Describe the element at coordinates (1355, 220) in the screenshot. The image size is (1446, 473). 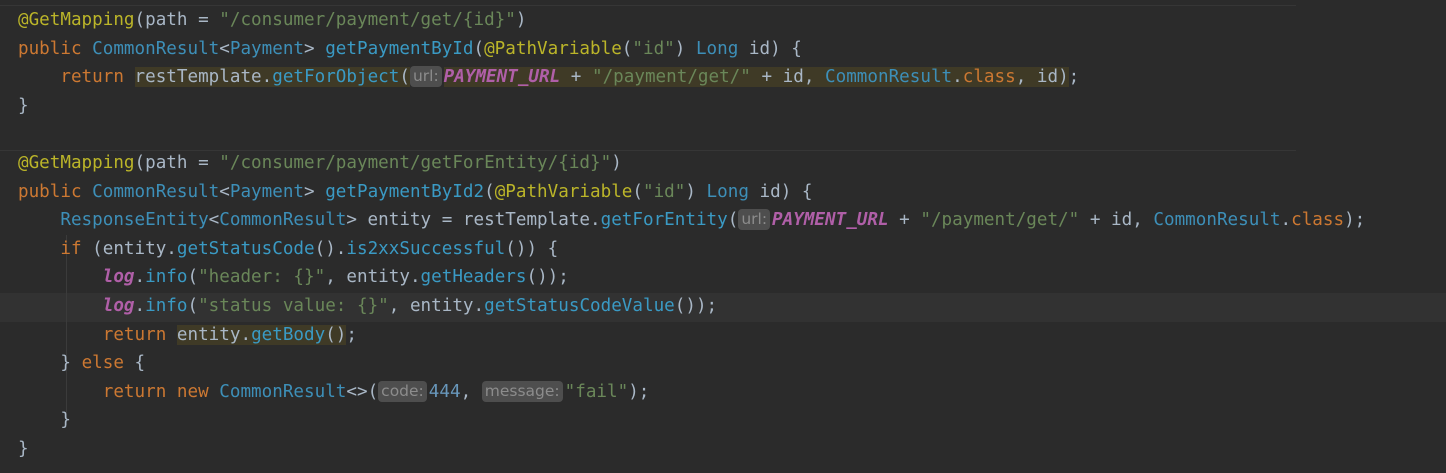
I see `code-token: );` at that location.